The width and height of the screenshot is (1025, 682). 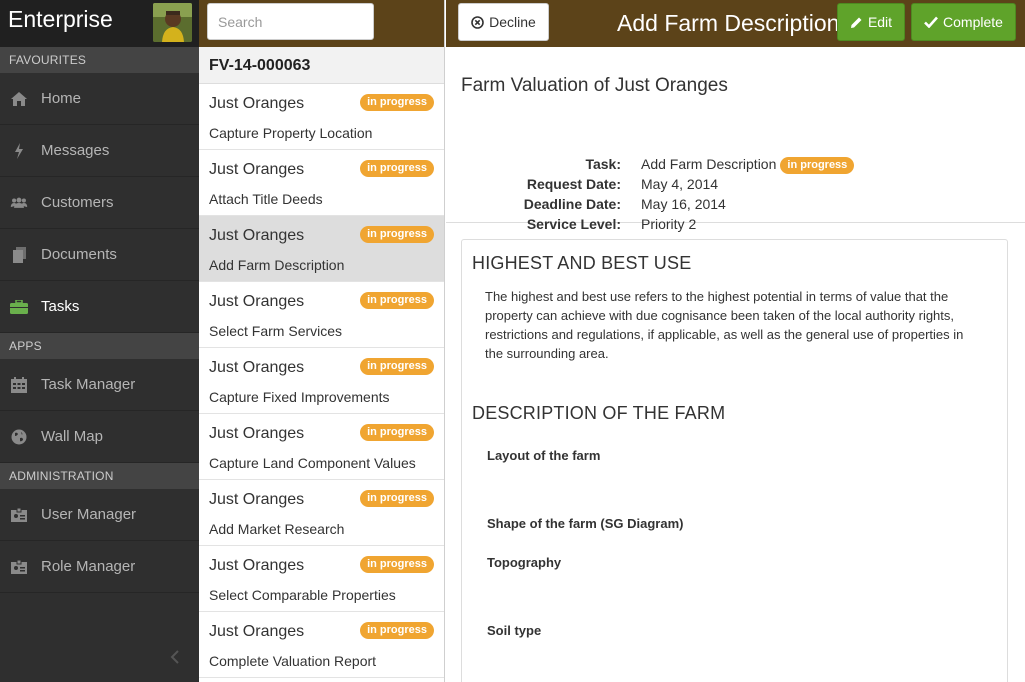 What do you see at coordinates (726, 186) in the screenshot?
I see `request-date-row: Request Date: May 4, 2014` at bounding box center [726, 186].